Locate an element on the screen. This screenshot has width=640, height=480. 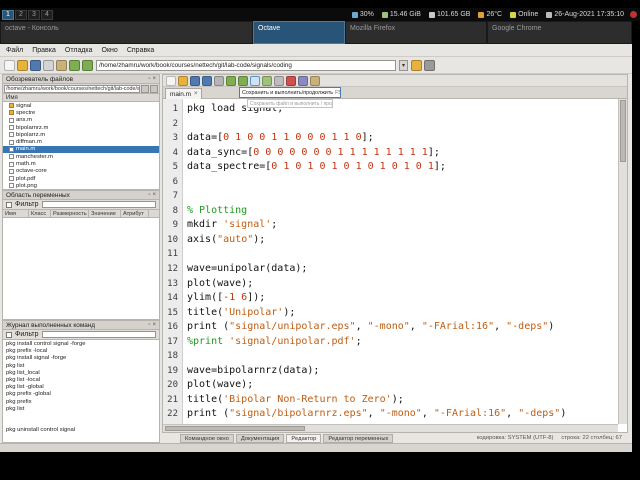
code-line-12: 12 wave=unipolar(data); is located at coordinates (390, 269).